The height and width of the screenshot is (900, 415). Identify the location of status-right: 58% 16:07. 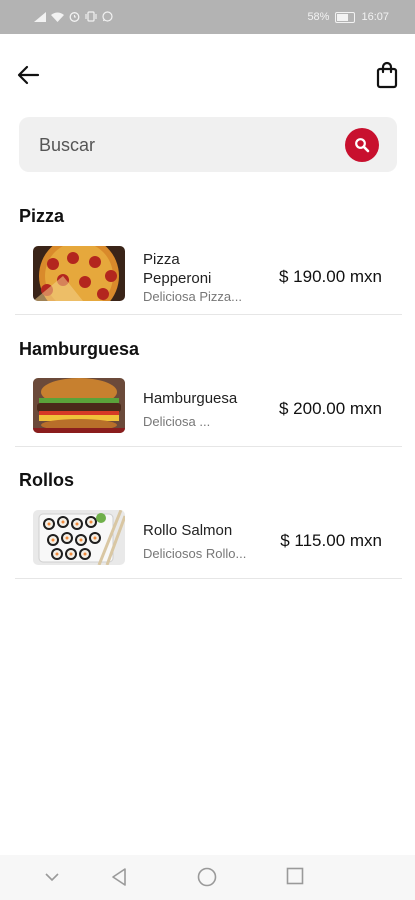
(348, 17).